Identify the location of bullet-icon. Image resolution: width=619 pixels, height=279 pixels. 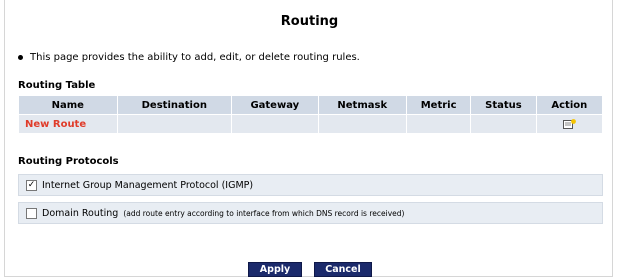
(20, 57).